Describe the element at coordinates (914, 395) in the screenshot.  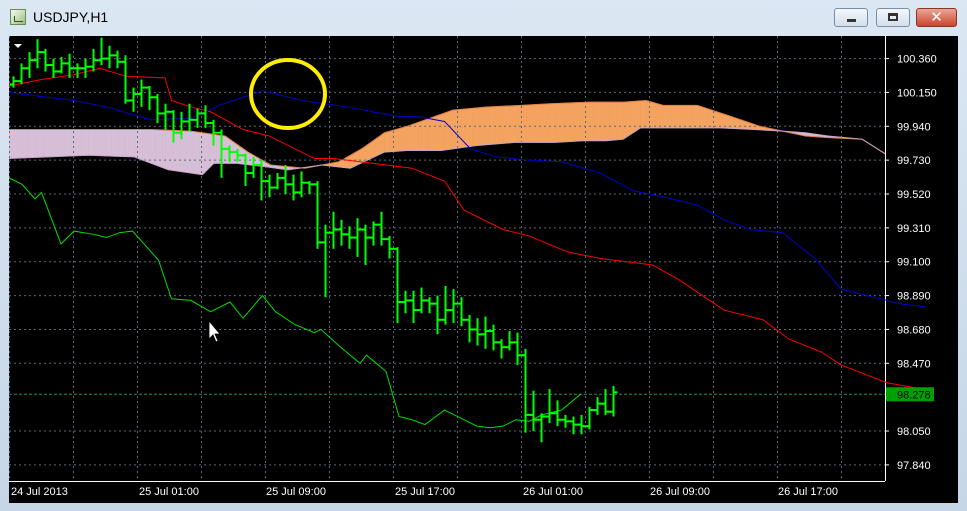
I see `current-price-label: 98.278` at that location.